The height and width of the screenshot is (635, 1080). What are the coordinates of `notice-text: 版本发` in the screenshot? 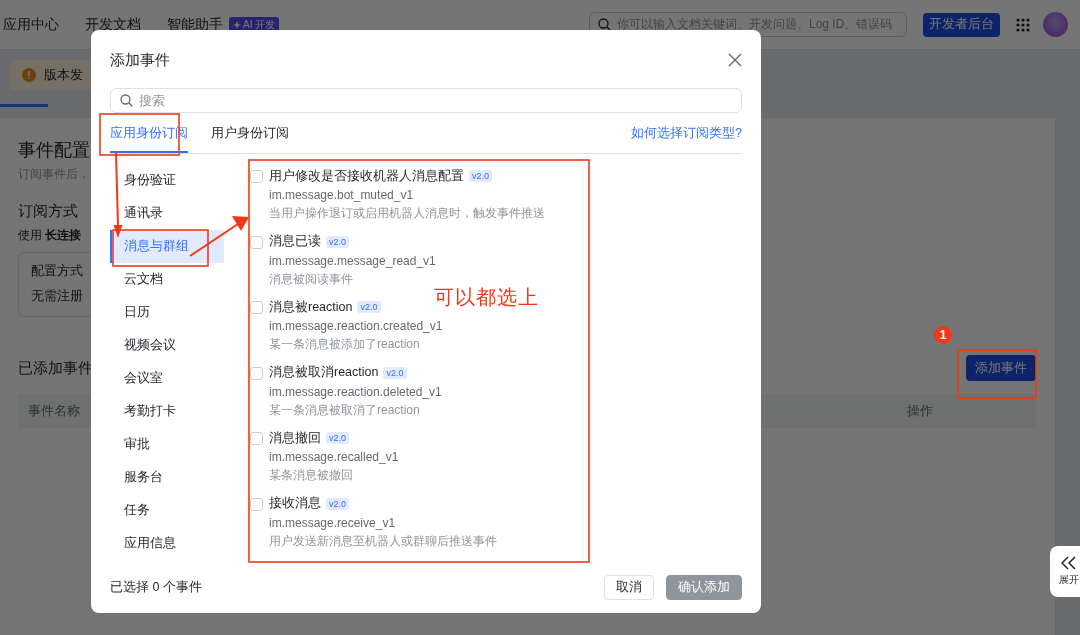 It's located at (63, 75).